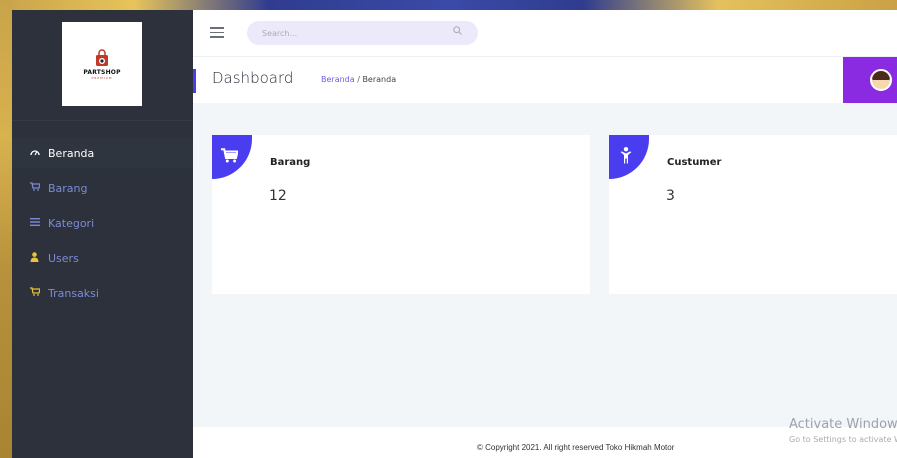 Image resolution: width=897 pixels, height=458 pixels. I want to click on search-box, so click(362, 33).